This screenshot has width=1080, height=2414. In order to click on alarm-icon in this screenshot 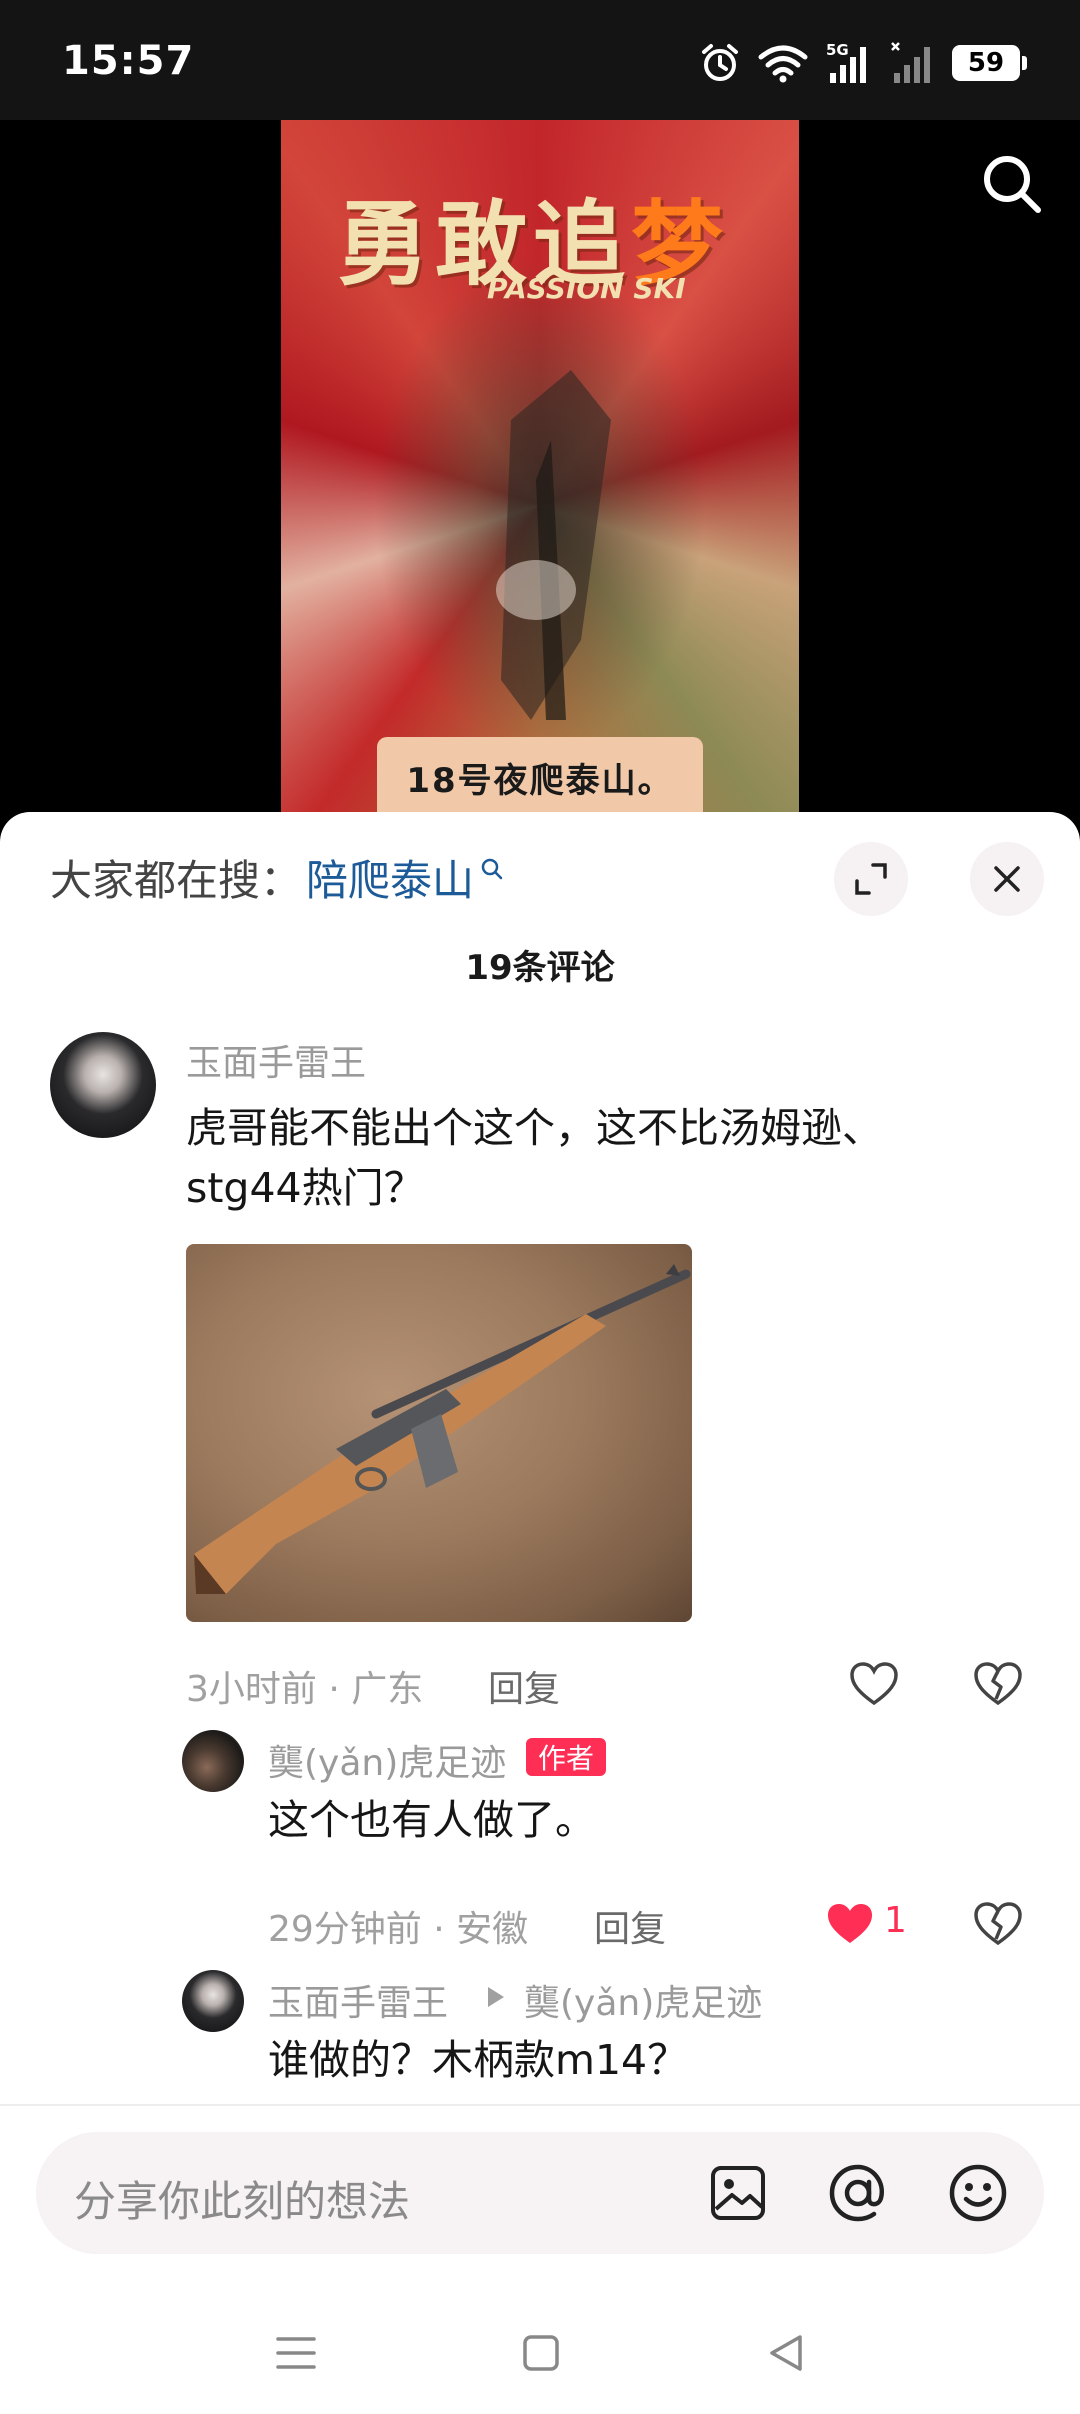, I will do `click(720, 62)`.